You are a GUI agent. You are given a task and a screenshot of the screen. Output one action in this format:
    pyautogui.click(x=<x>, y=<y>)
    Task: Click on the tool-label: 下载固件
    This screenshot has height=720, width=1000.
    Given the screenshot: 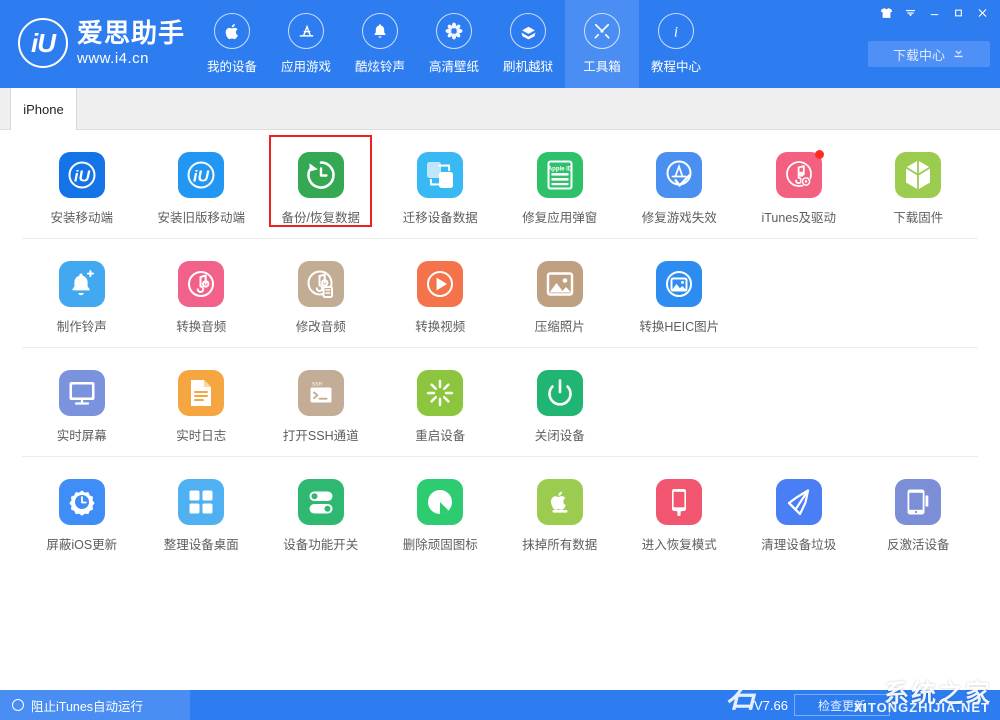 What is the action you would take?
    pyautogui.click(x=918, y=218)
    